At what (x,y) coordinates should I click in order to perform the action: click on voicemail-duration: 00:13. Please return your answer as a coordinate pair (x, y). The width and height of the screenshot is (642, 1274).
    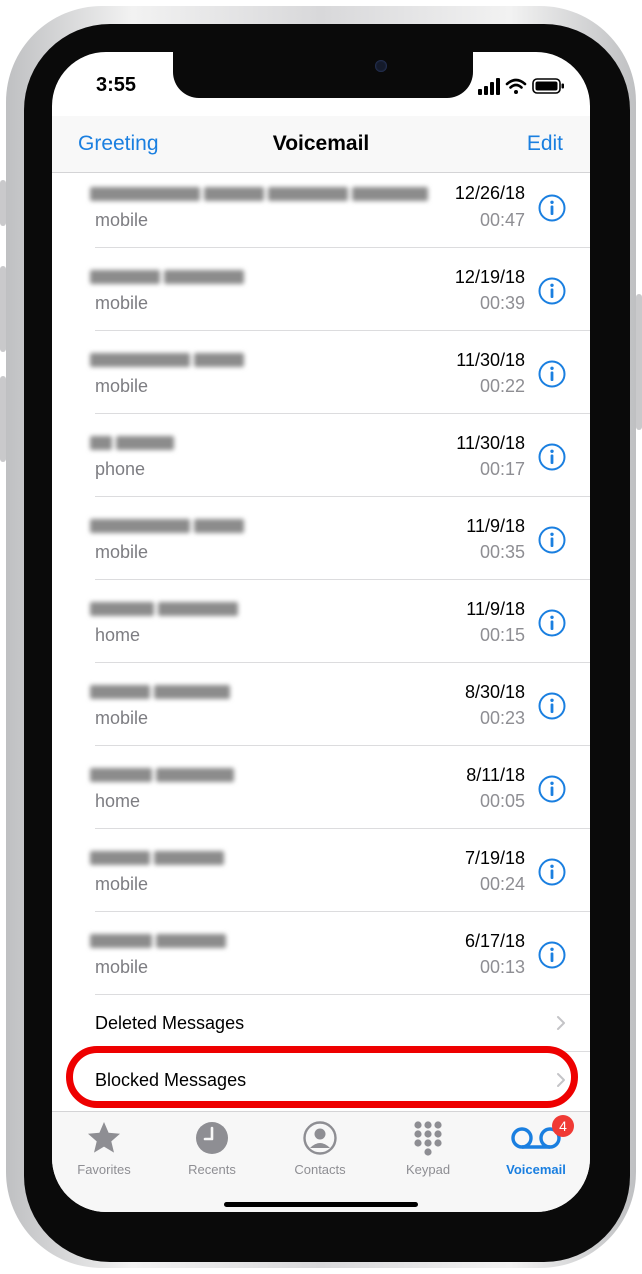
    Looking at the image, I should click on (502, 967).